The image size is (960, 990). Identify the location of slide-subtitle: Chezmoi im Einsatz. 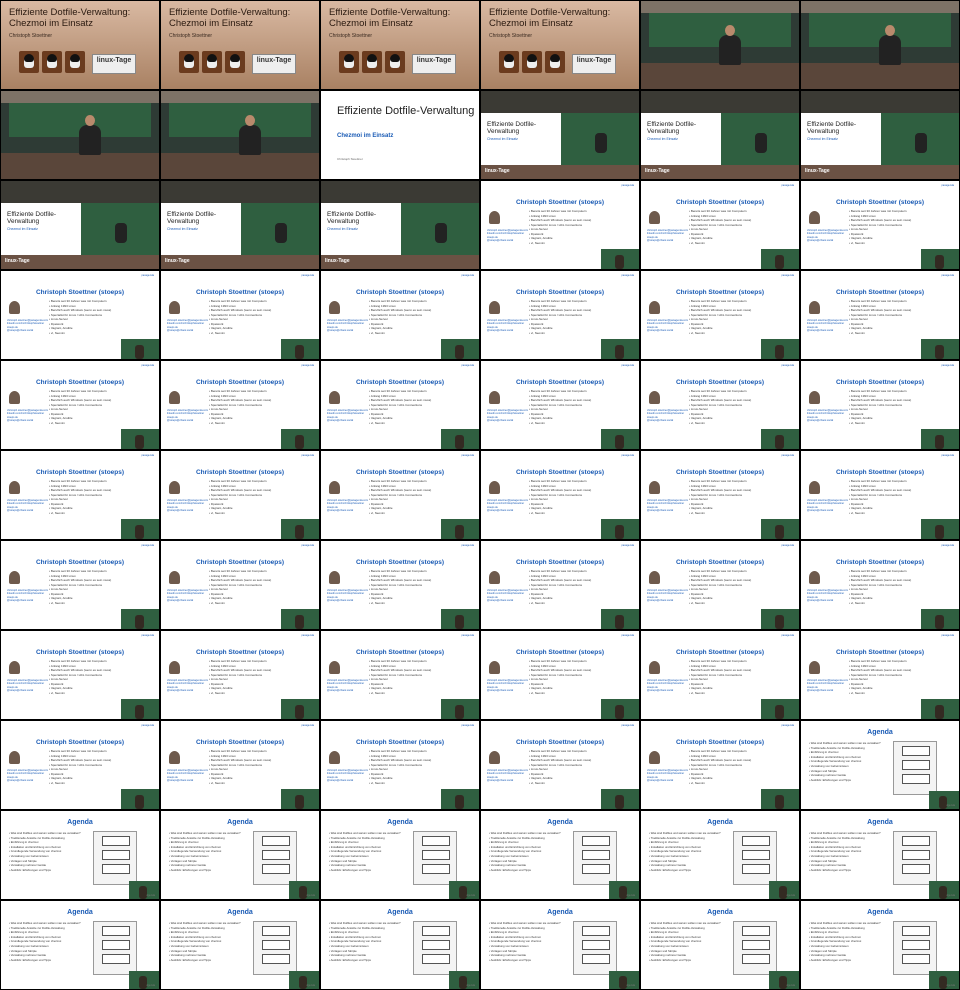
(342, 229).